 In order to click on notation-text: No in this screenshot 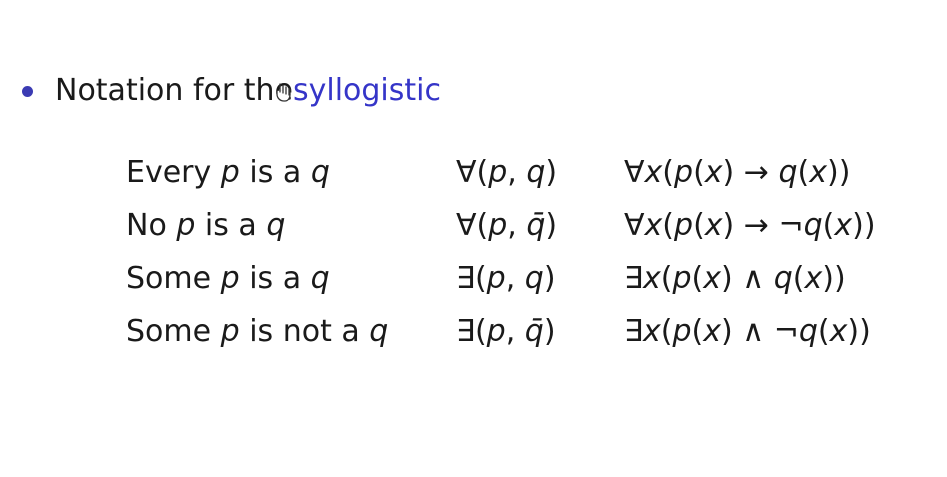, I will do `click(151, 225)`.